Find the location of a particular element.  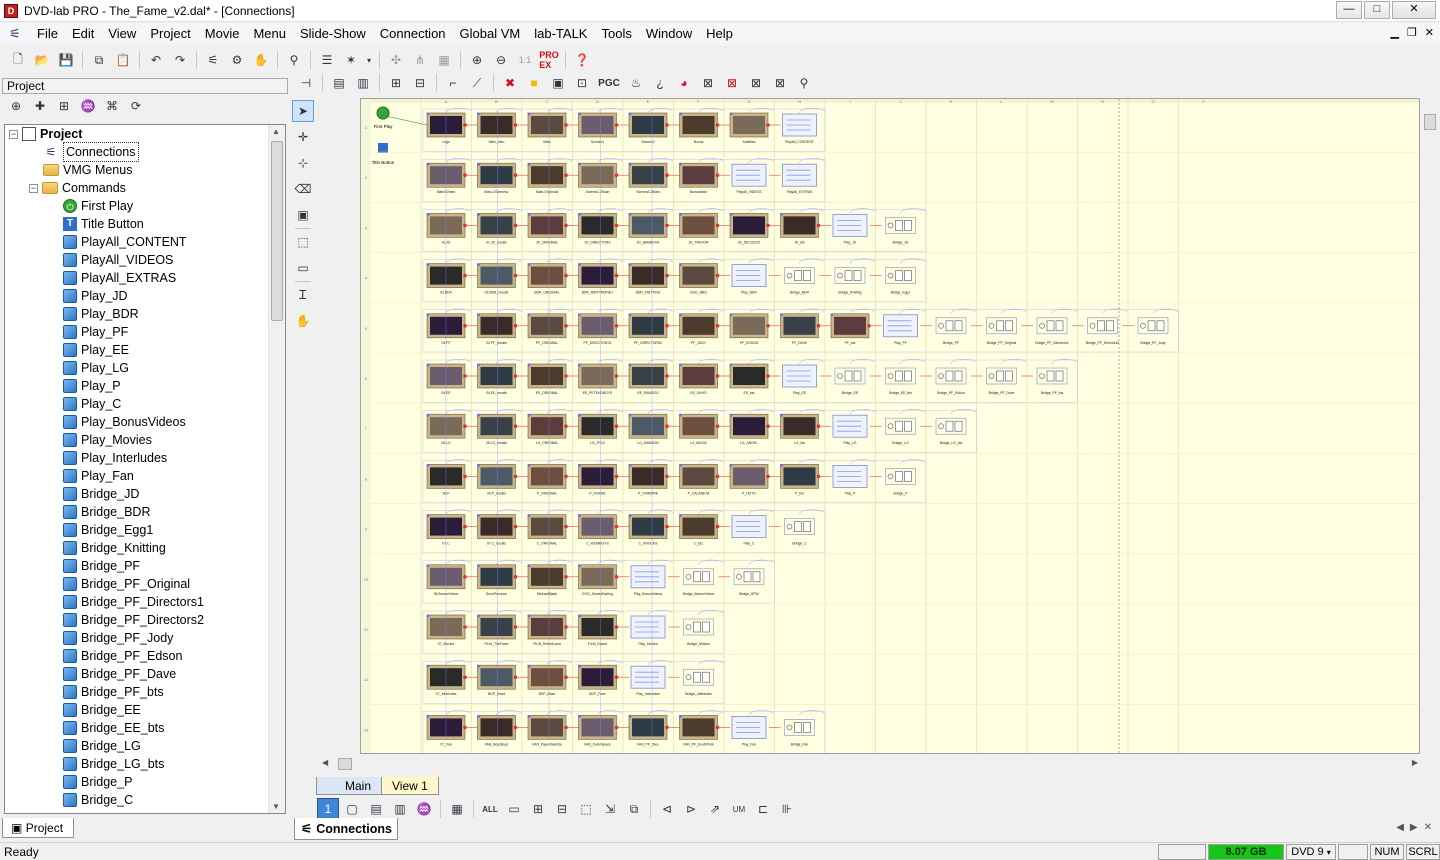

command-node: PlayAll_VIDEOS is located at coordinates (749, 178).